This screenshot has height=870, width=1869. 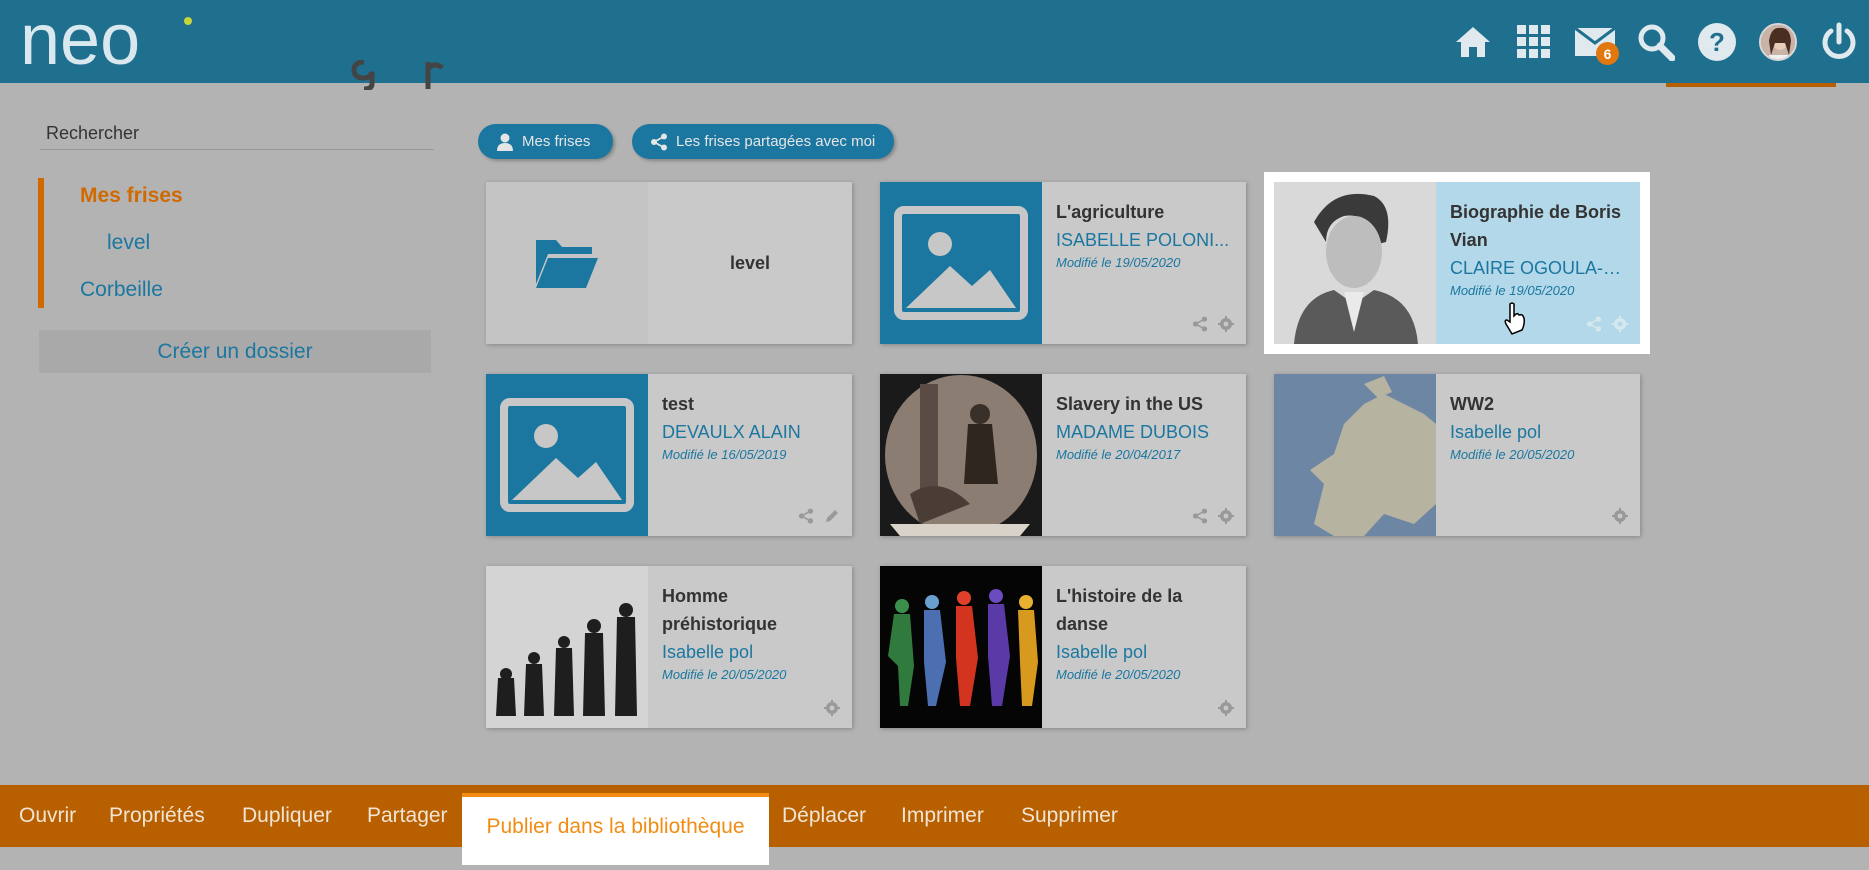 What do you see at coordinates (1119, 610) in the screenshot?
I see `card-title: L'histoire de la danse` at bounding box center [1119, 610].